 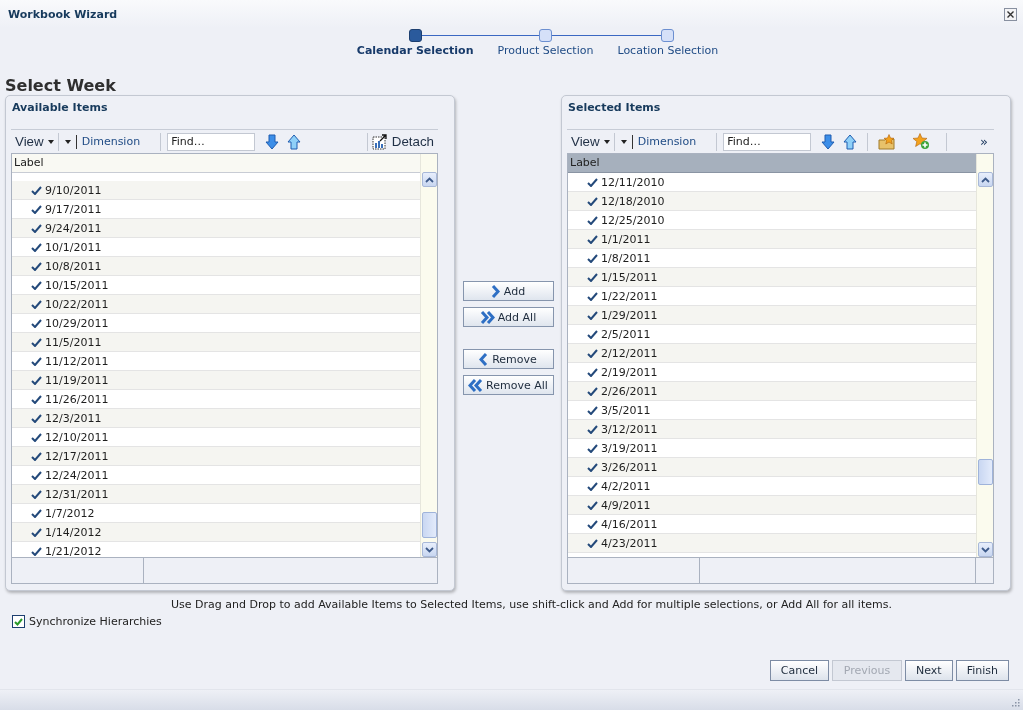 I want to click on item-label: 9/24/2011, so click(x=73, y=228).